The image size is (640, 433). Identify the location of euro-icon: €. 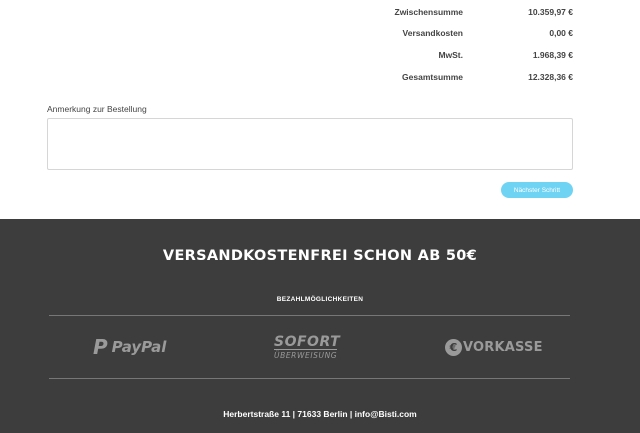
(453, 347).